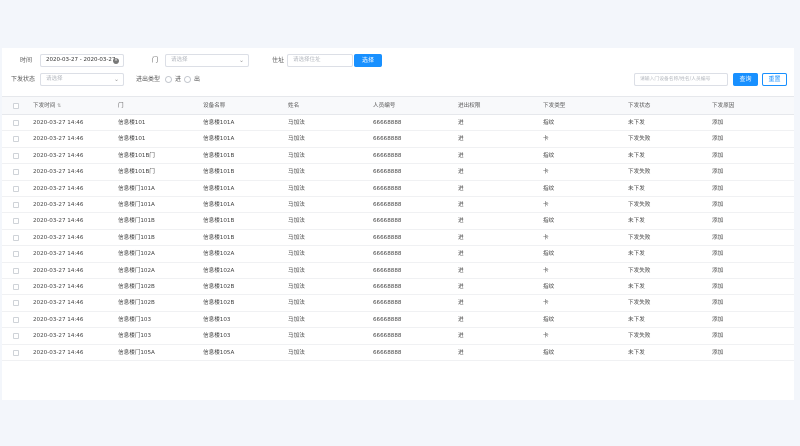  What do you see at coordinates (116, 61) in the screenshot?
I see `clear-icon: ×` at bounding box center [116, 61].